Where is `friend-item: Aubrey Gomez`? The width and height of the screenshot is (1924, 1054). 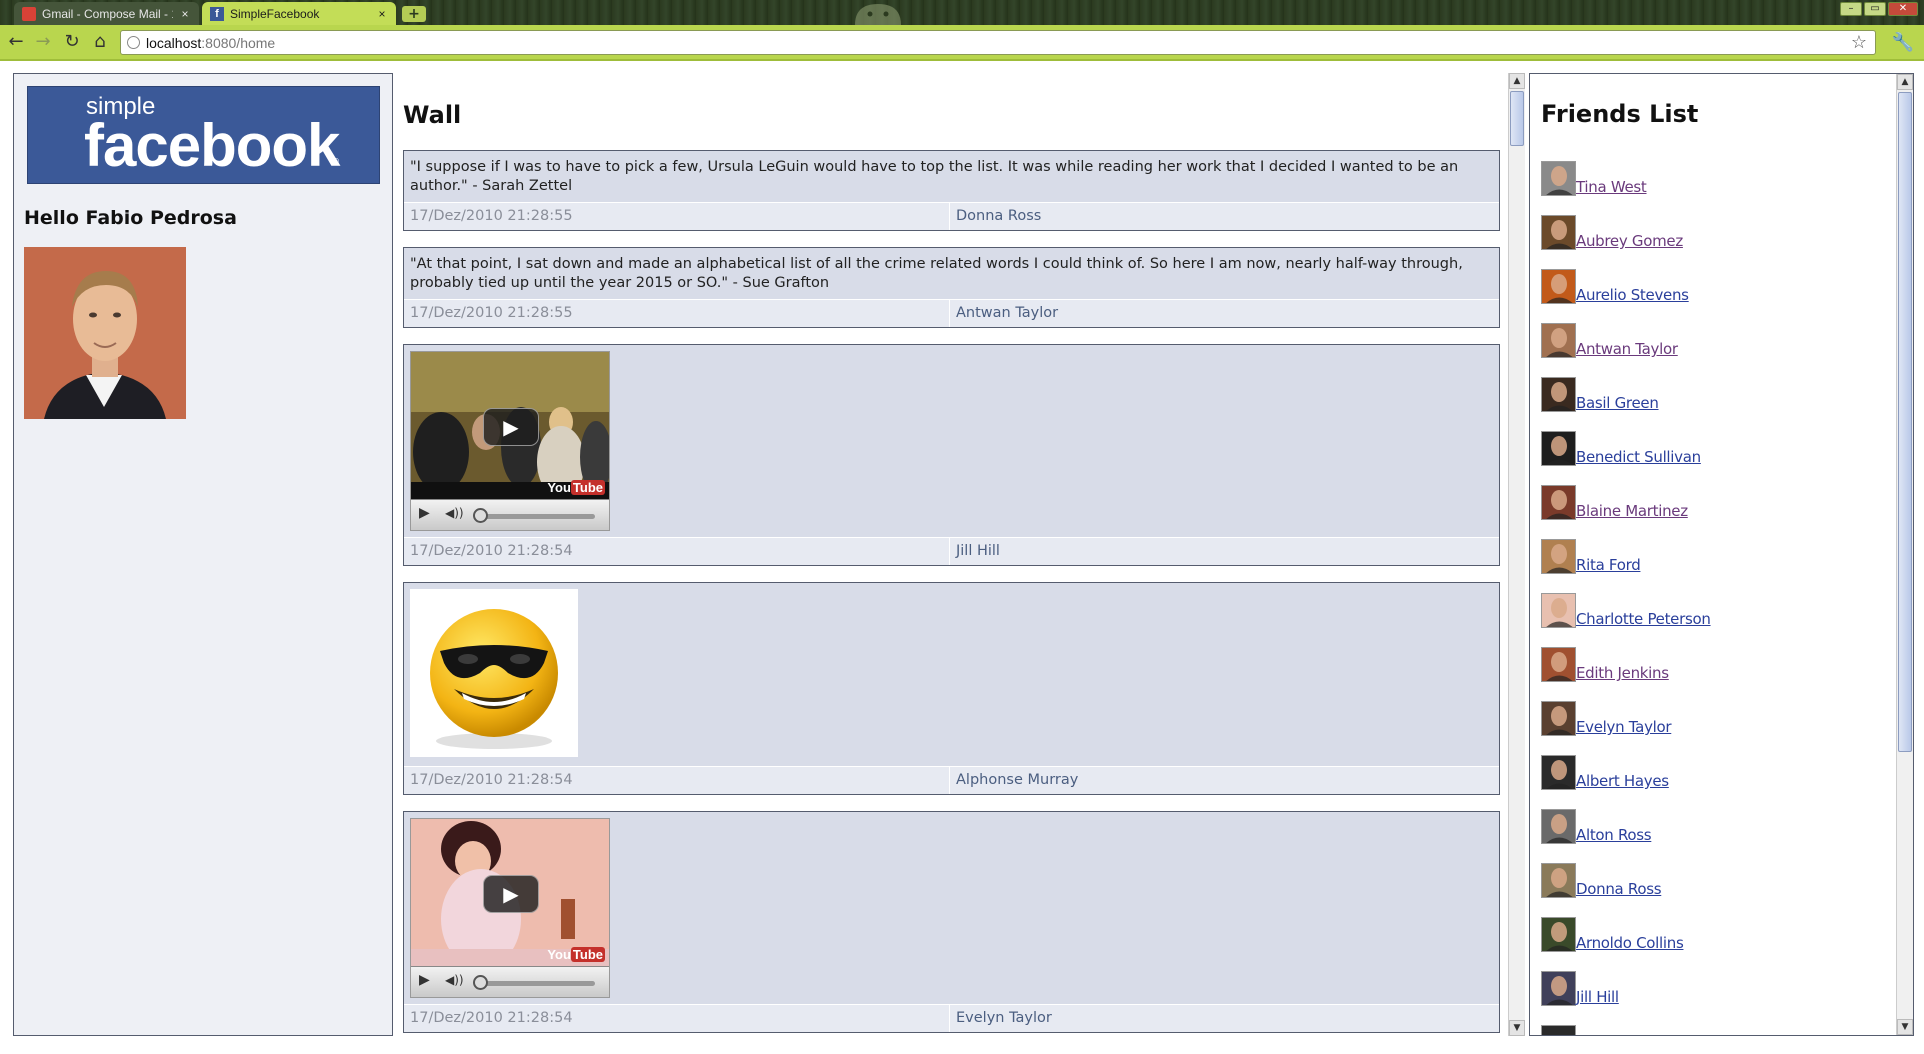 friend-item: Aubrey Gomez is located at coordinates (1612, 232).